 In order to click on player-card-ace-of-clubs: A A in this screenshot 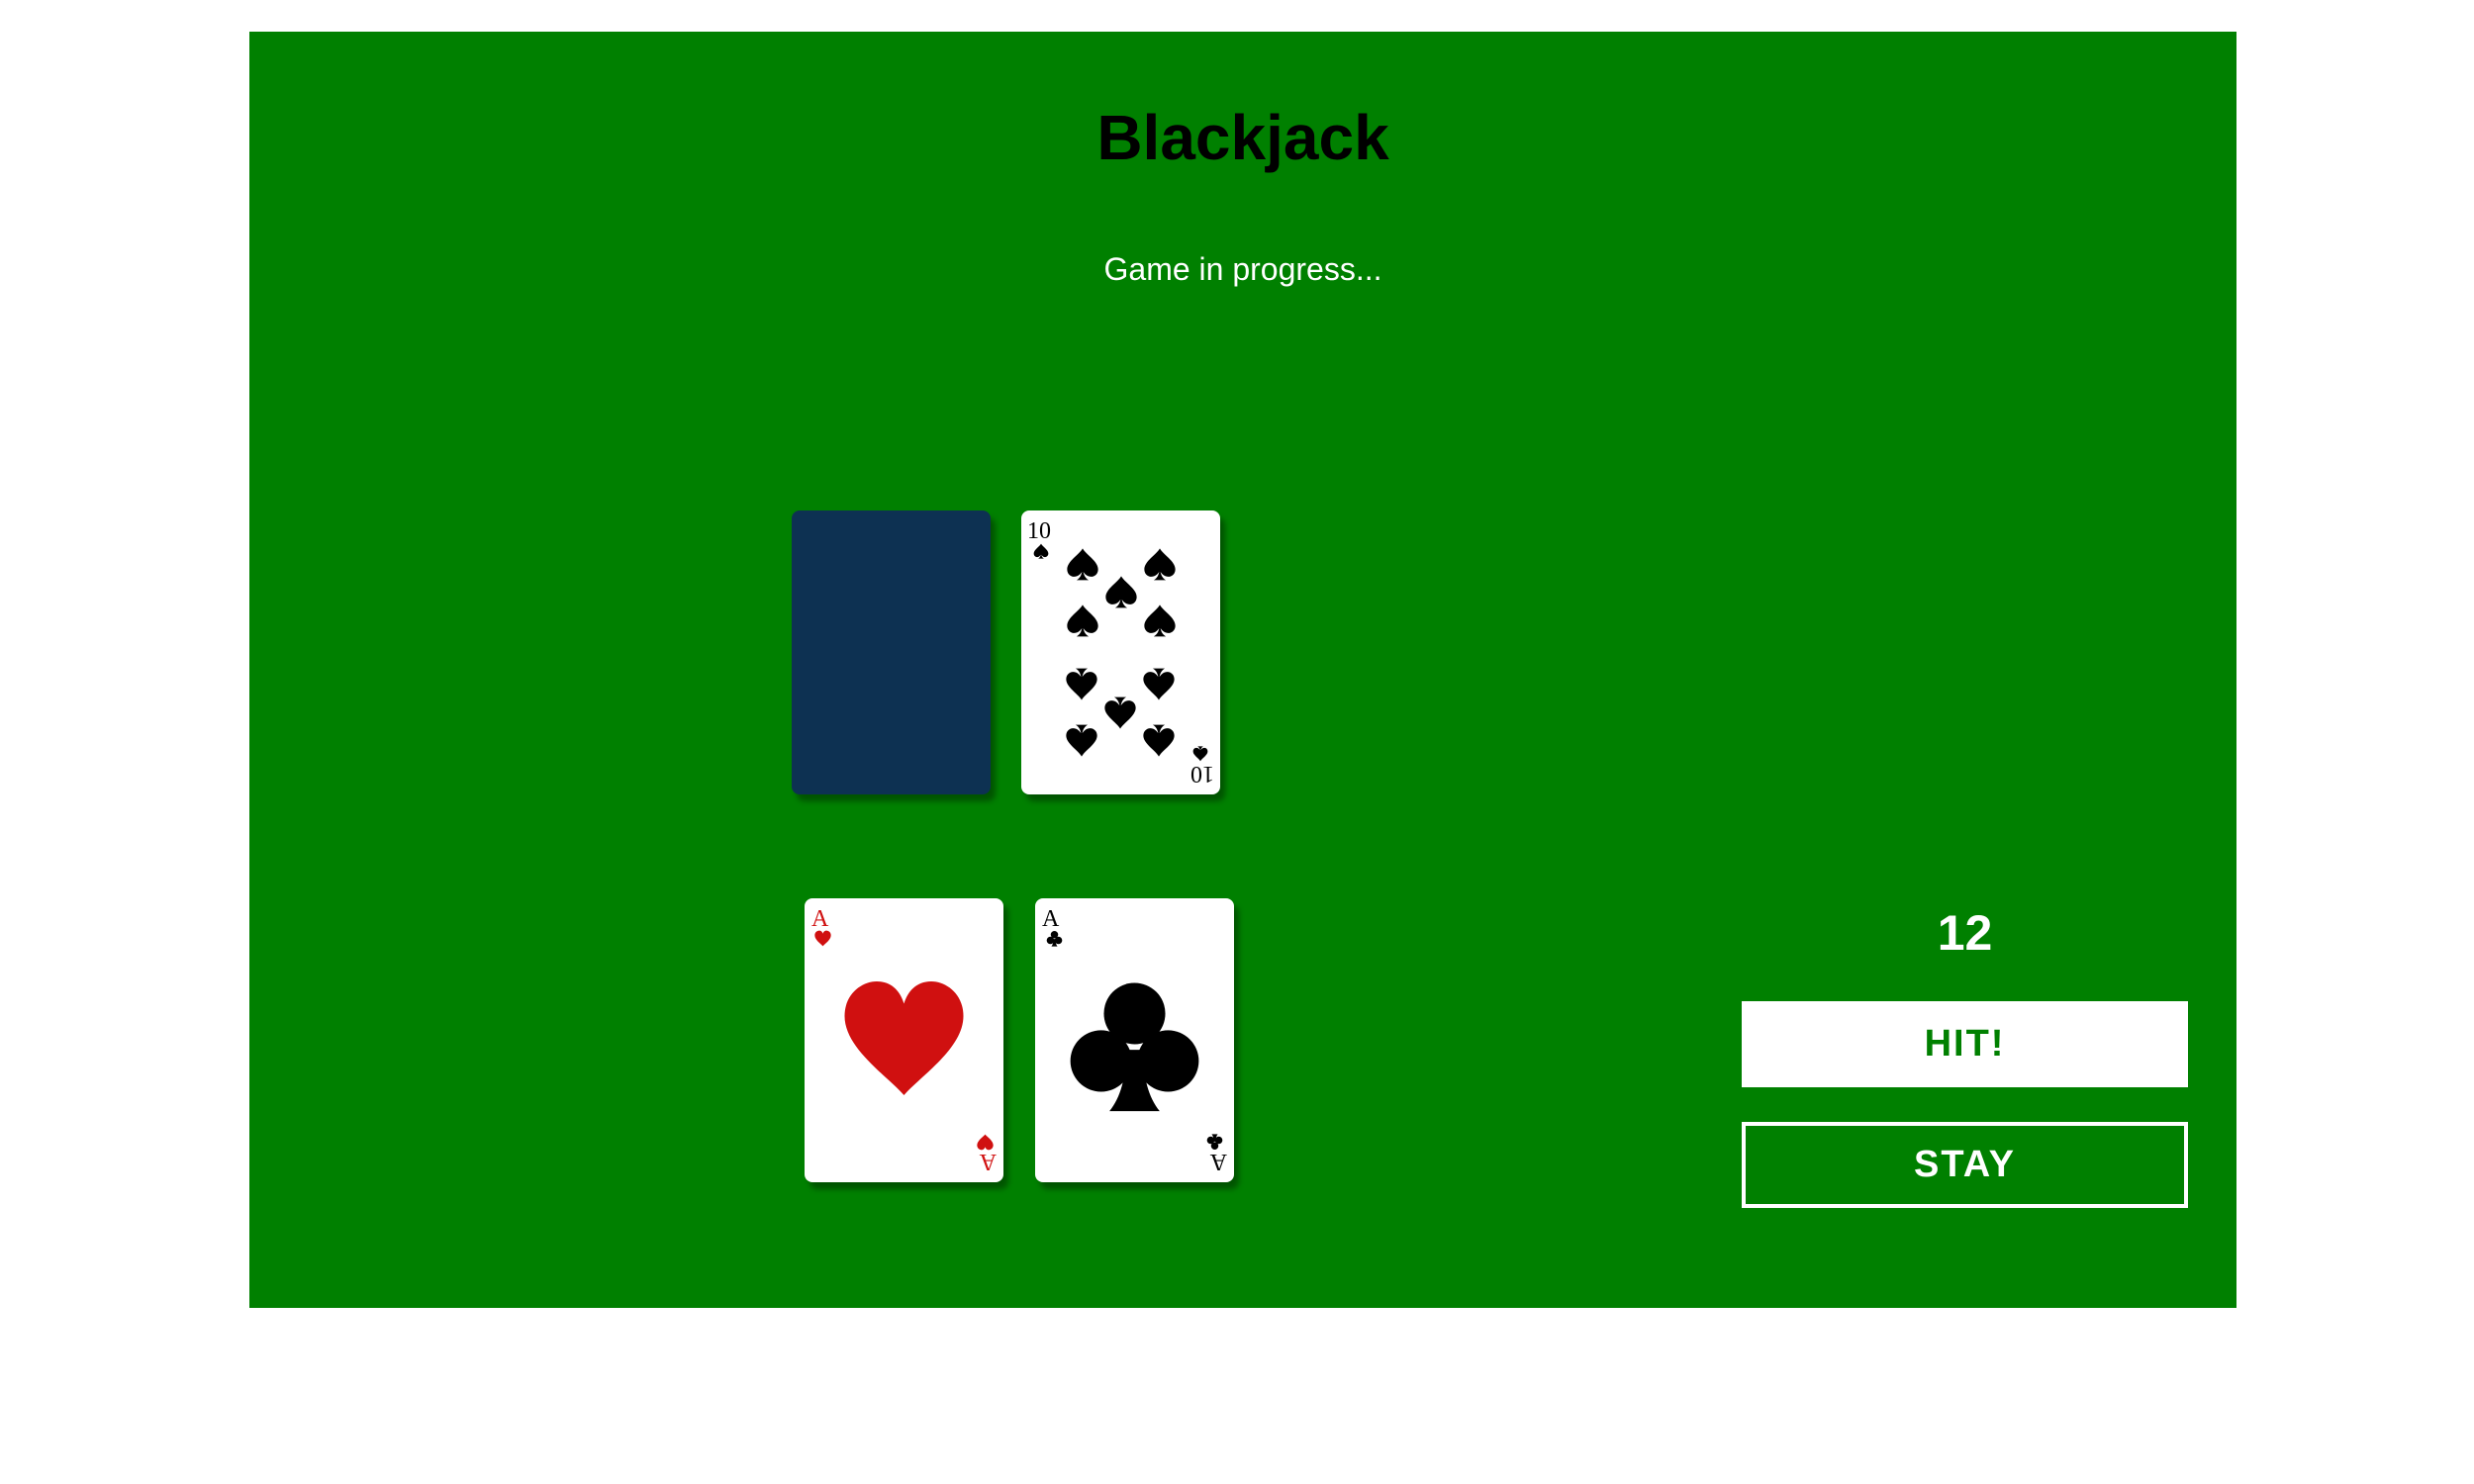, I will do `click(1134, 1040)`.